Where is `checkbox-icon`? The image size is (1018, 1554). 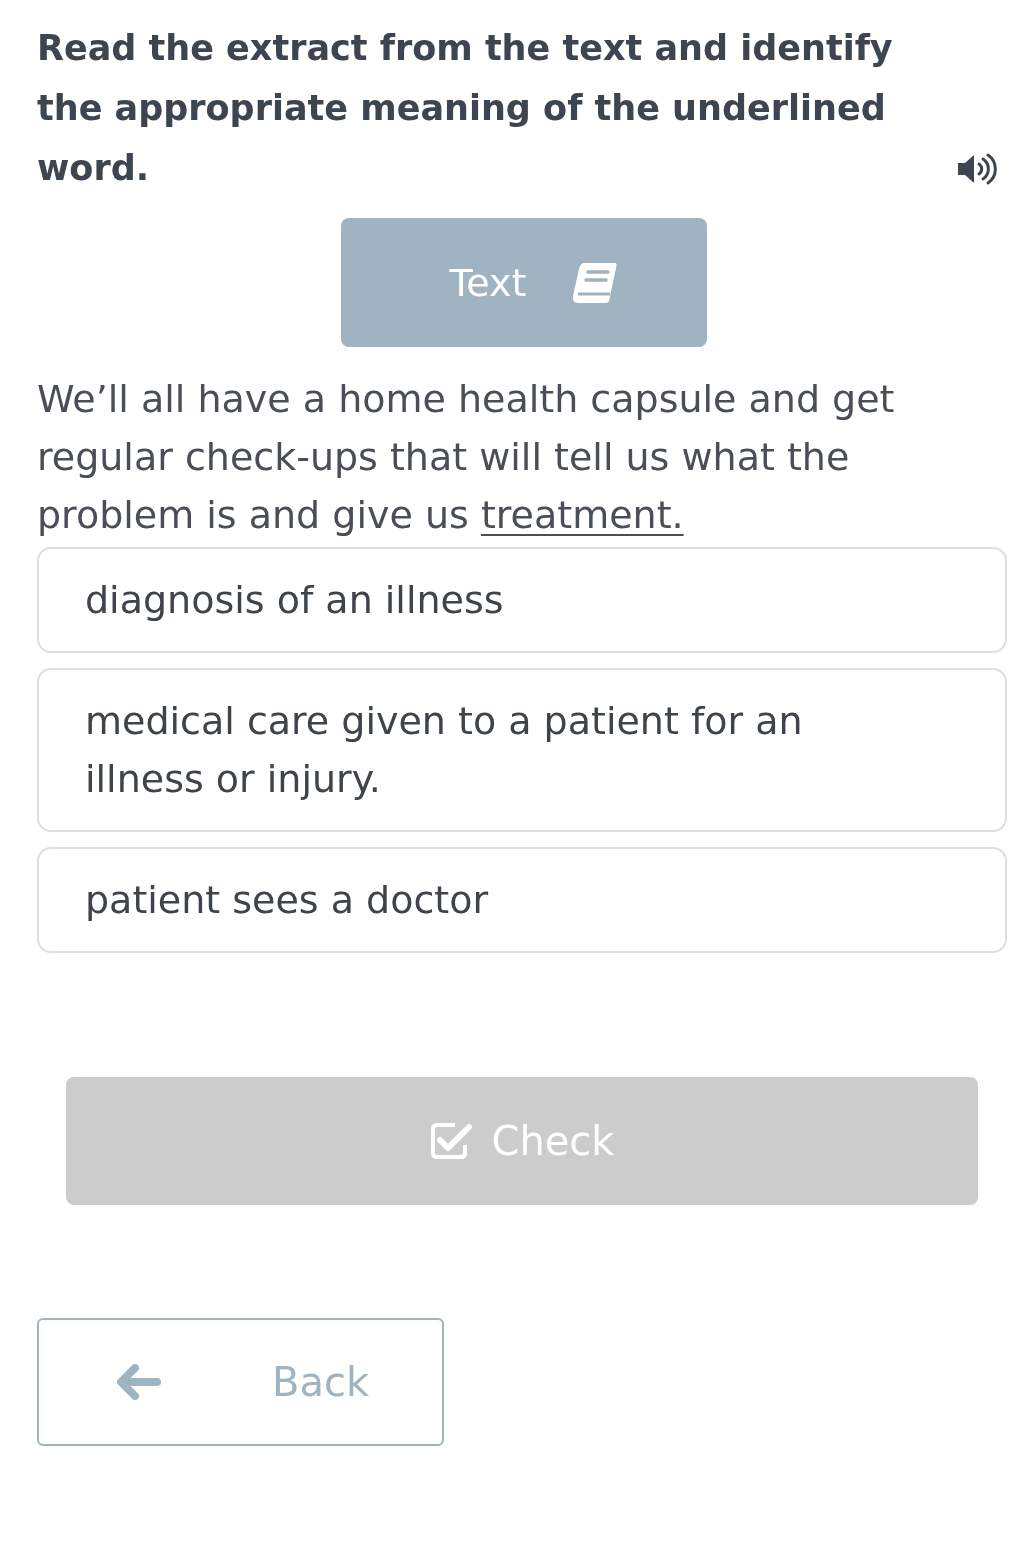 checkbox-icon is located at coordinates (451, 1141).